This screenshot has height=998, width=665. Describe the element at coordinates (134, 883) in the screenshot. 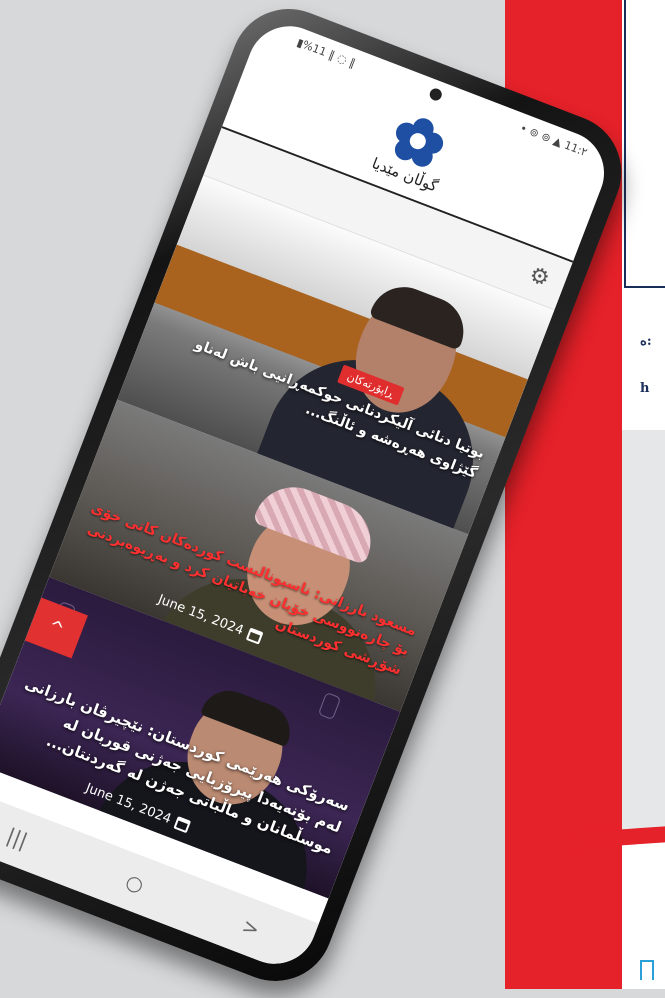

I see `home-button: ○` at that location.